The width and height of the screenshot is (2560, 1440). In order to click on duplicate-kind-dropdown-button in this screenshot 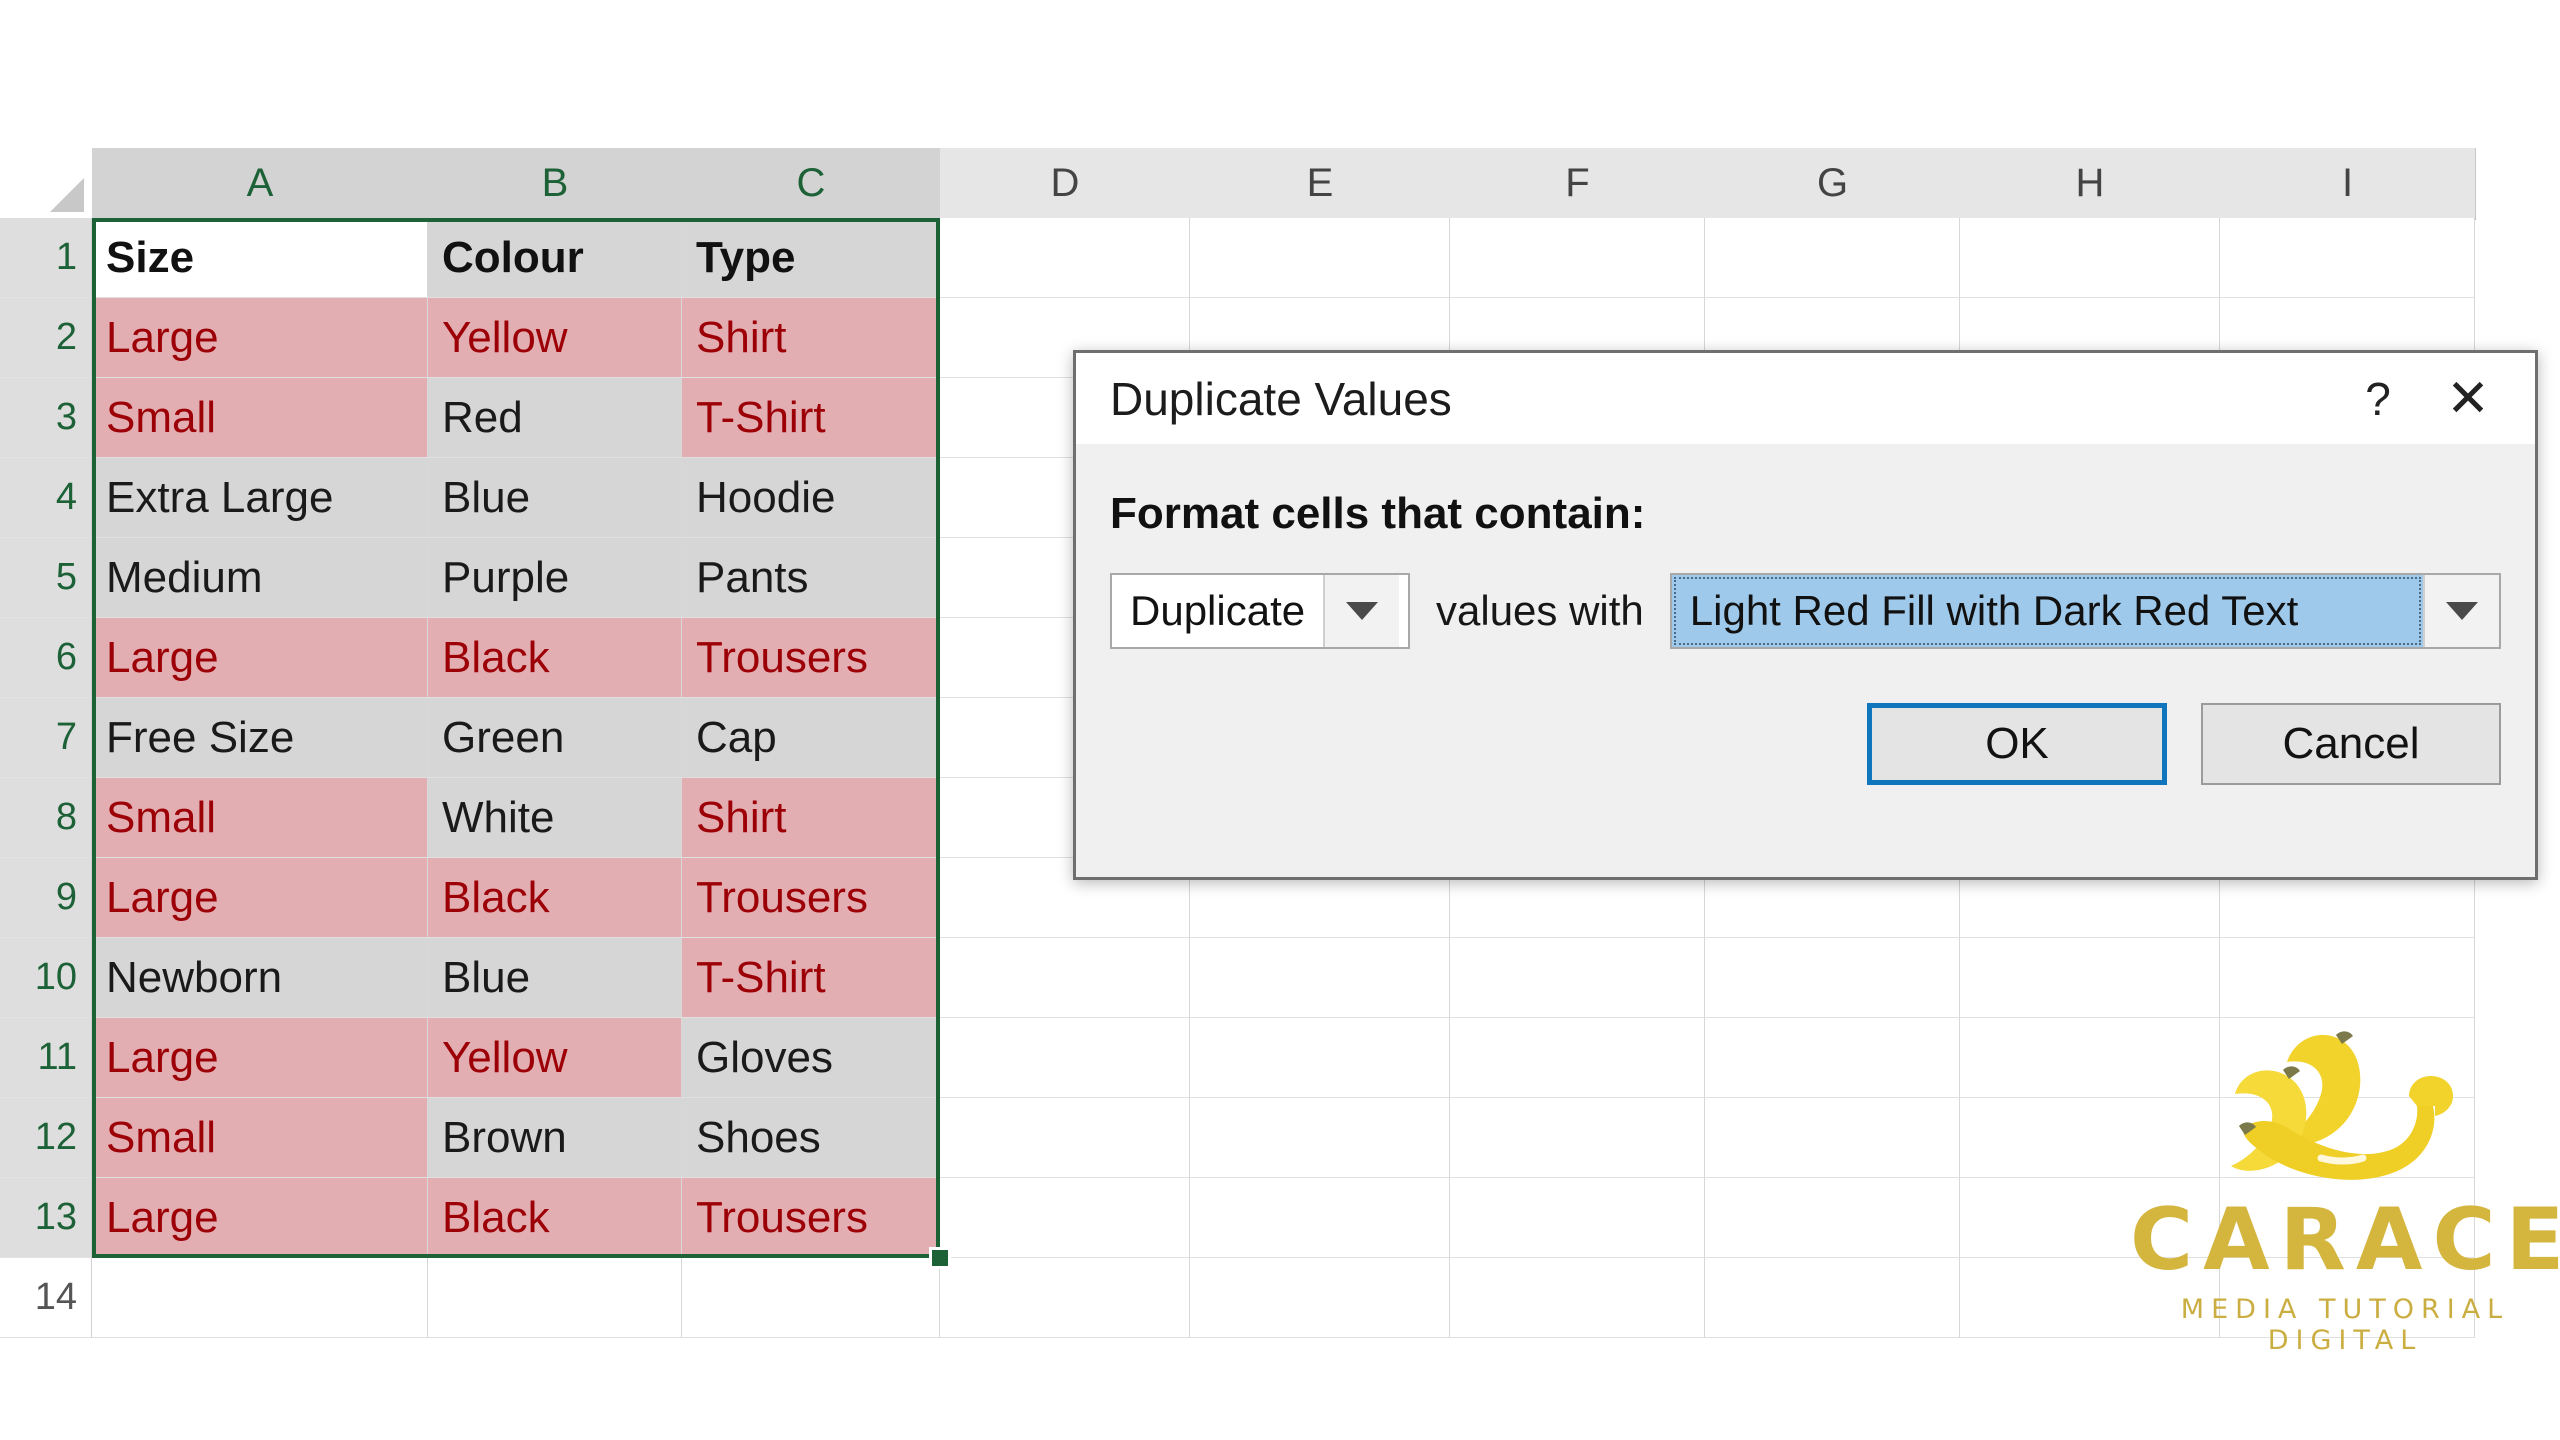, I will do `click(1361, 611)`.